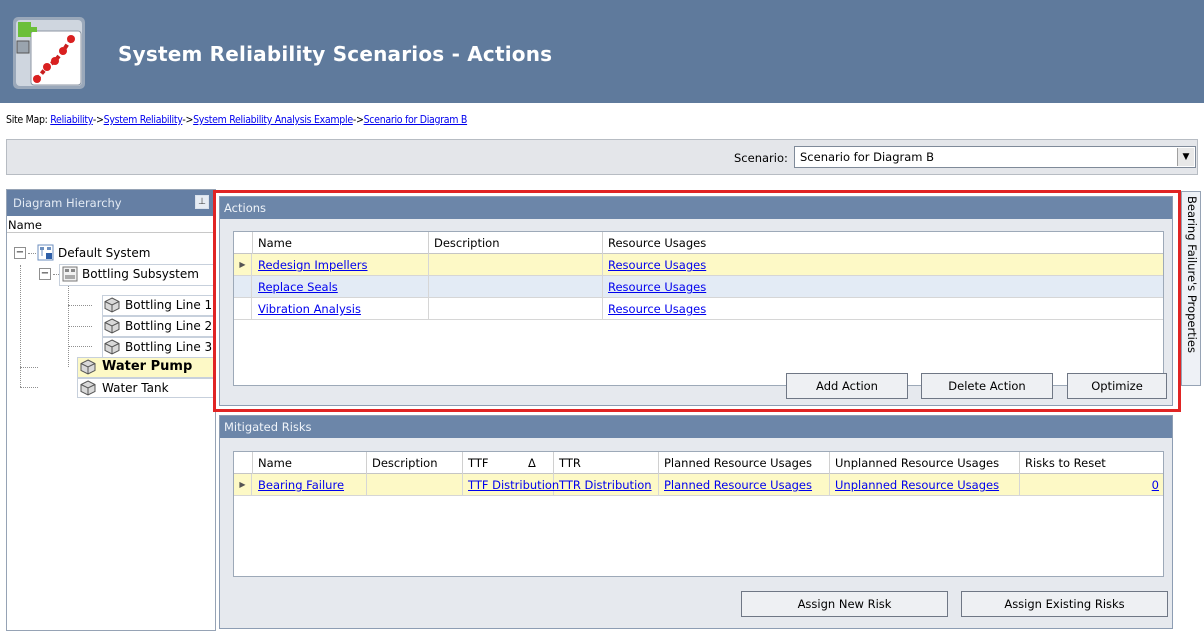 This screenshot has height=635, width=1204. I want to click on column-header-planned: Planned Resource Usages, so click(744, 463).